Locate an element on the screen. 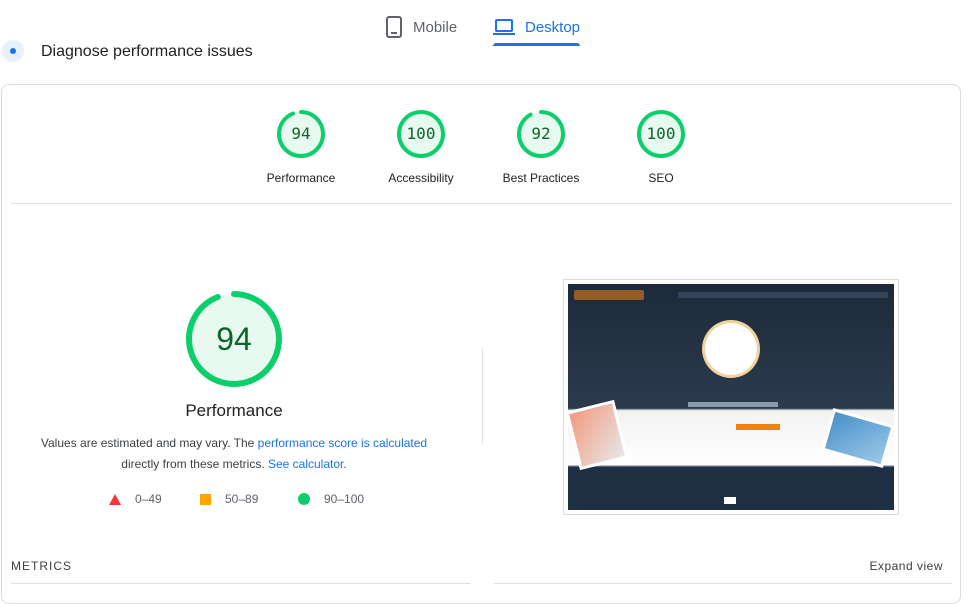 The image size is (967, 604). gauge-seo: 100 SEO is located at coordinates (661, 147).